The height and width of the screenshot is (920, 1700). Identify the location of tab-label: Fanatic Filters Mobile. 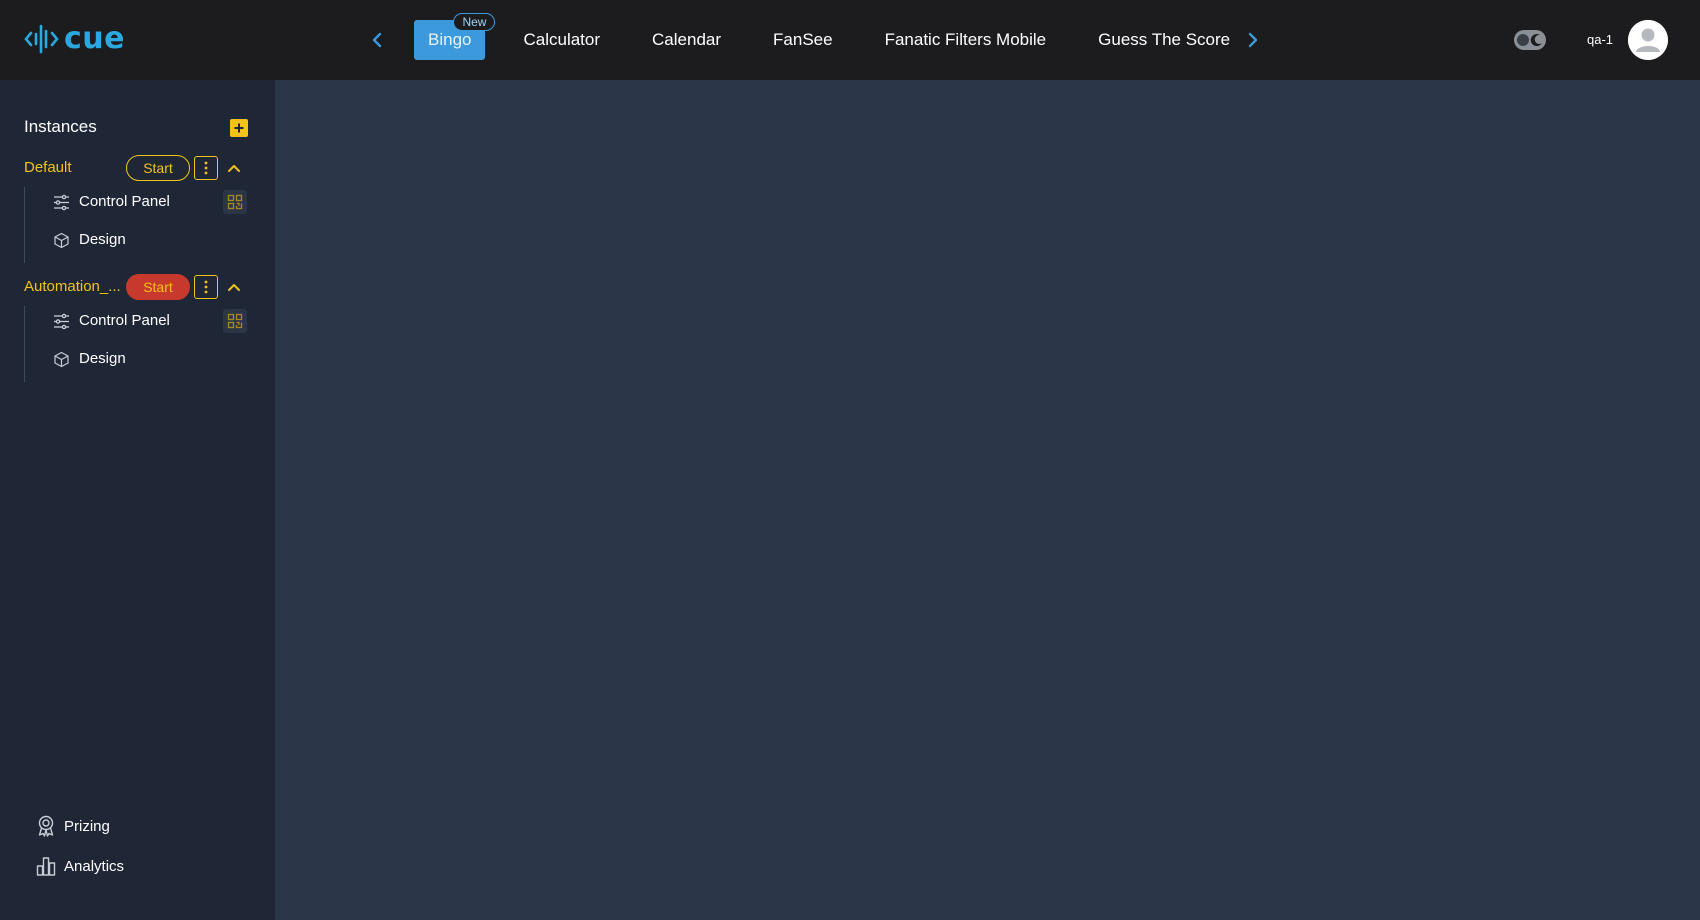
(965, 39).